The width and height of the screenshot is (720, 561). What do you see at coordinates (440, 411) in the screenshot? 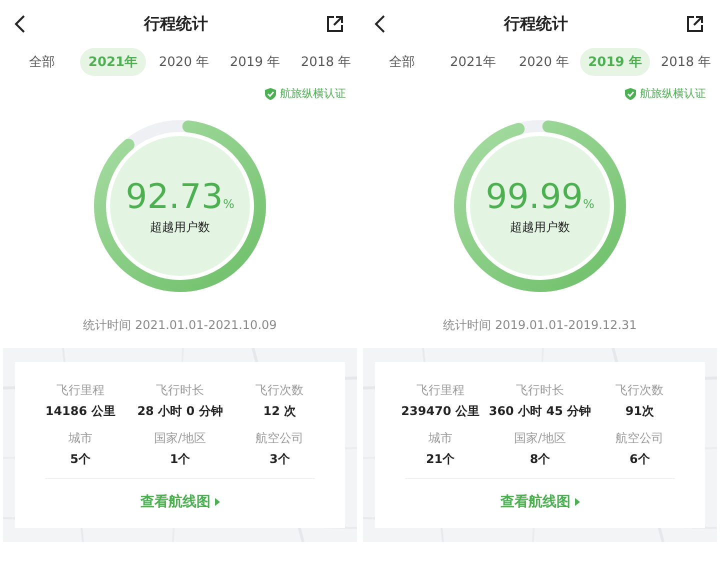
I see `stat-value: 239470 公里` at bounding box center [440, 411].